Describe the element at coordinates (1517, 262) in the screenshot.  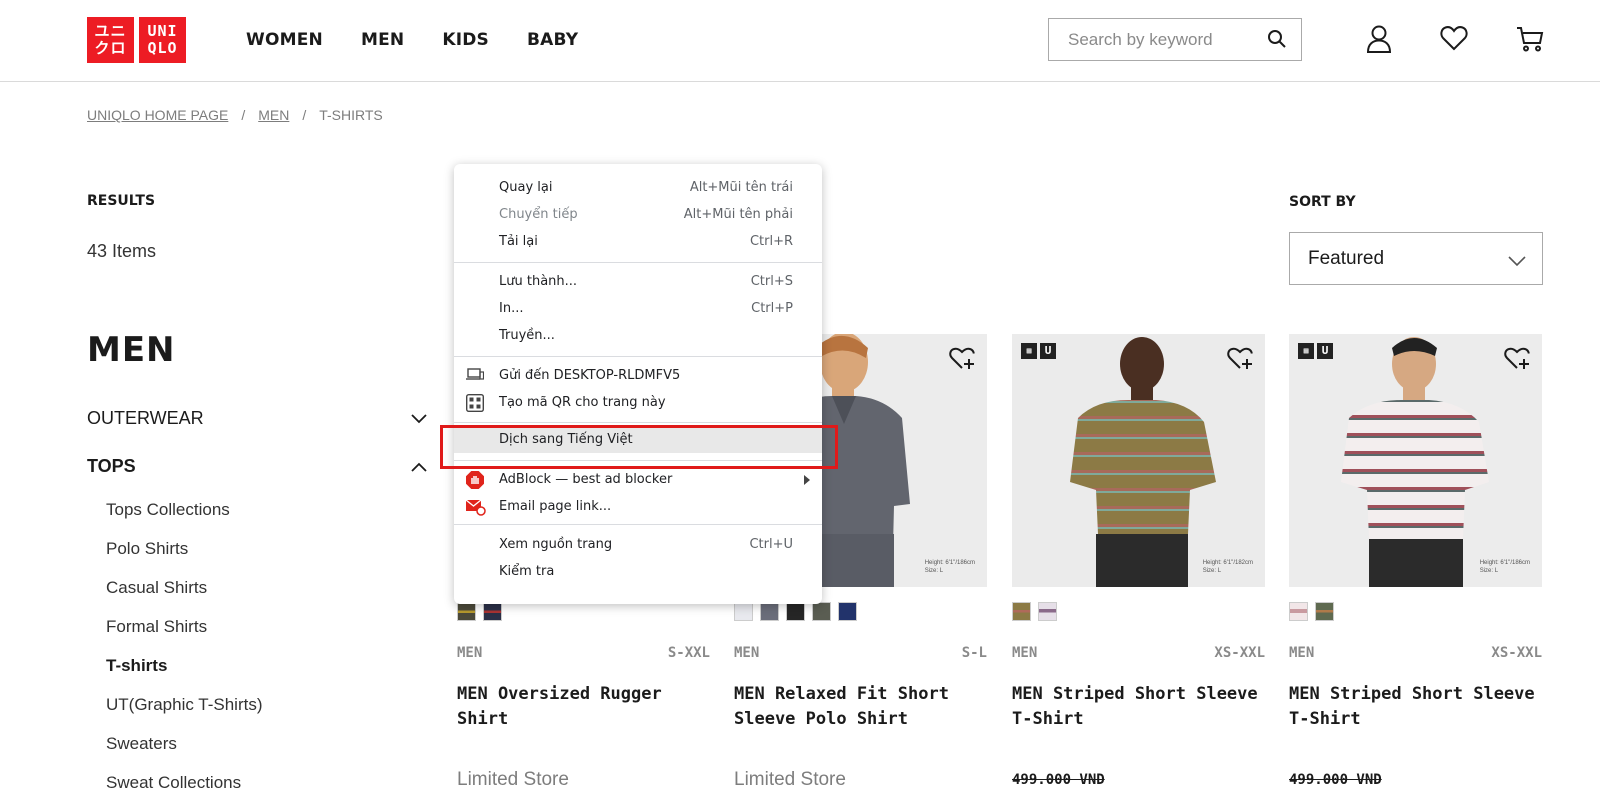
I see `chevron-down-icon` at that location.